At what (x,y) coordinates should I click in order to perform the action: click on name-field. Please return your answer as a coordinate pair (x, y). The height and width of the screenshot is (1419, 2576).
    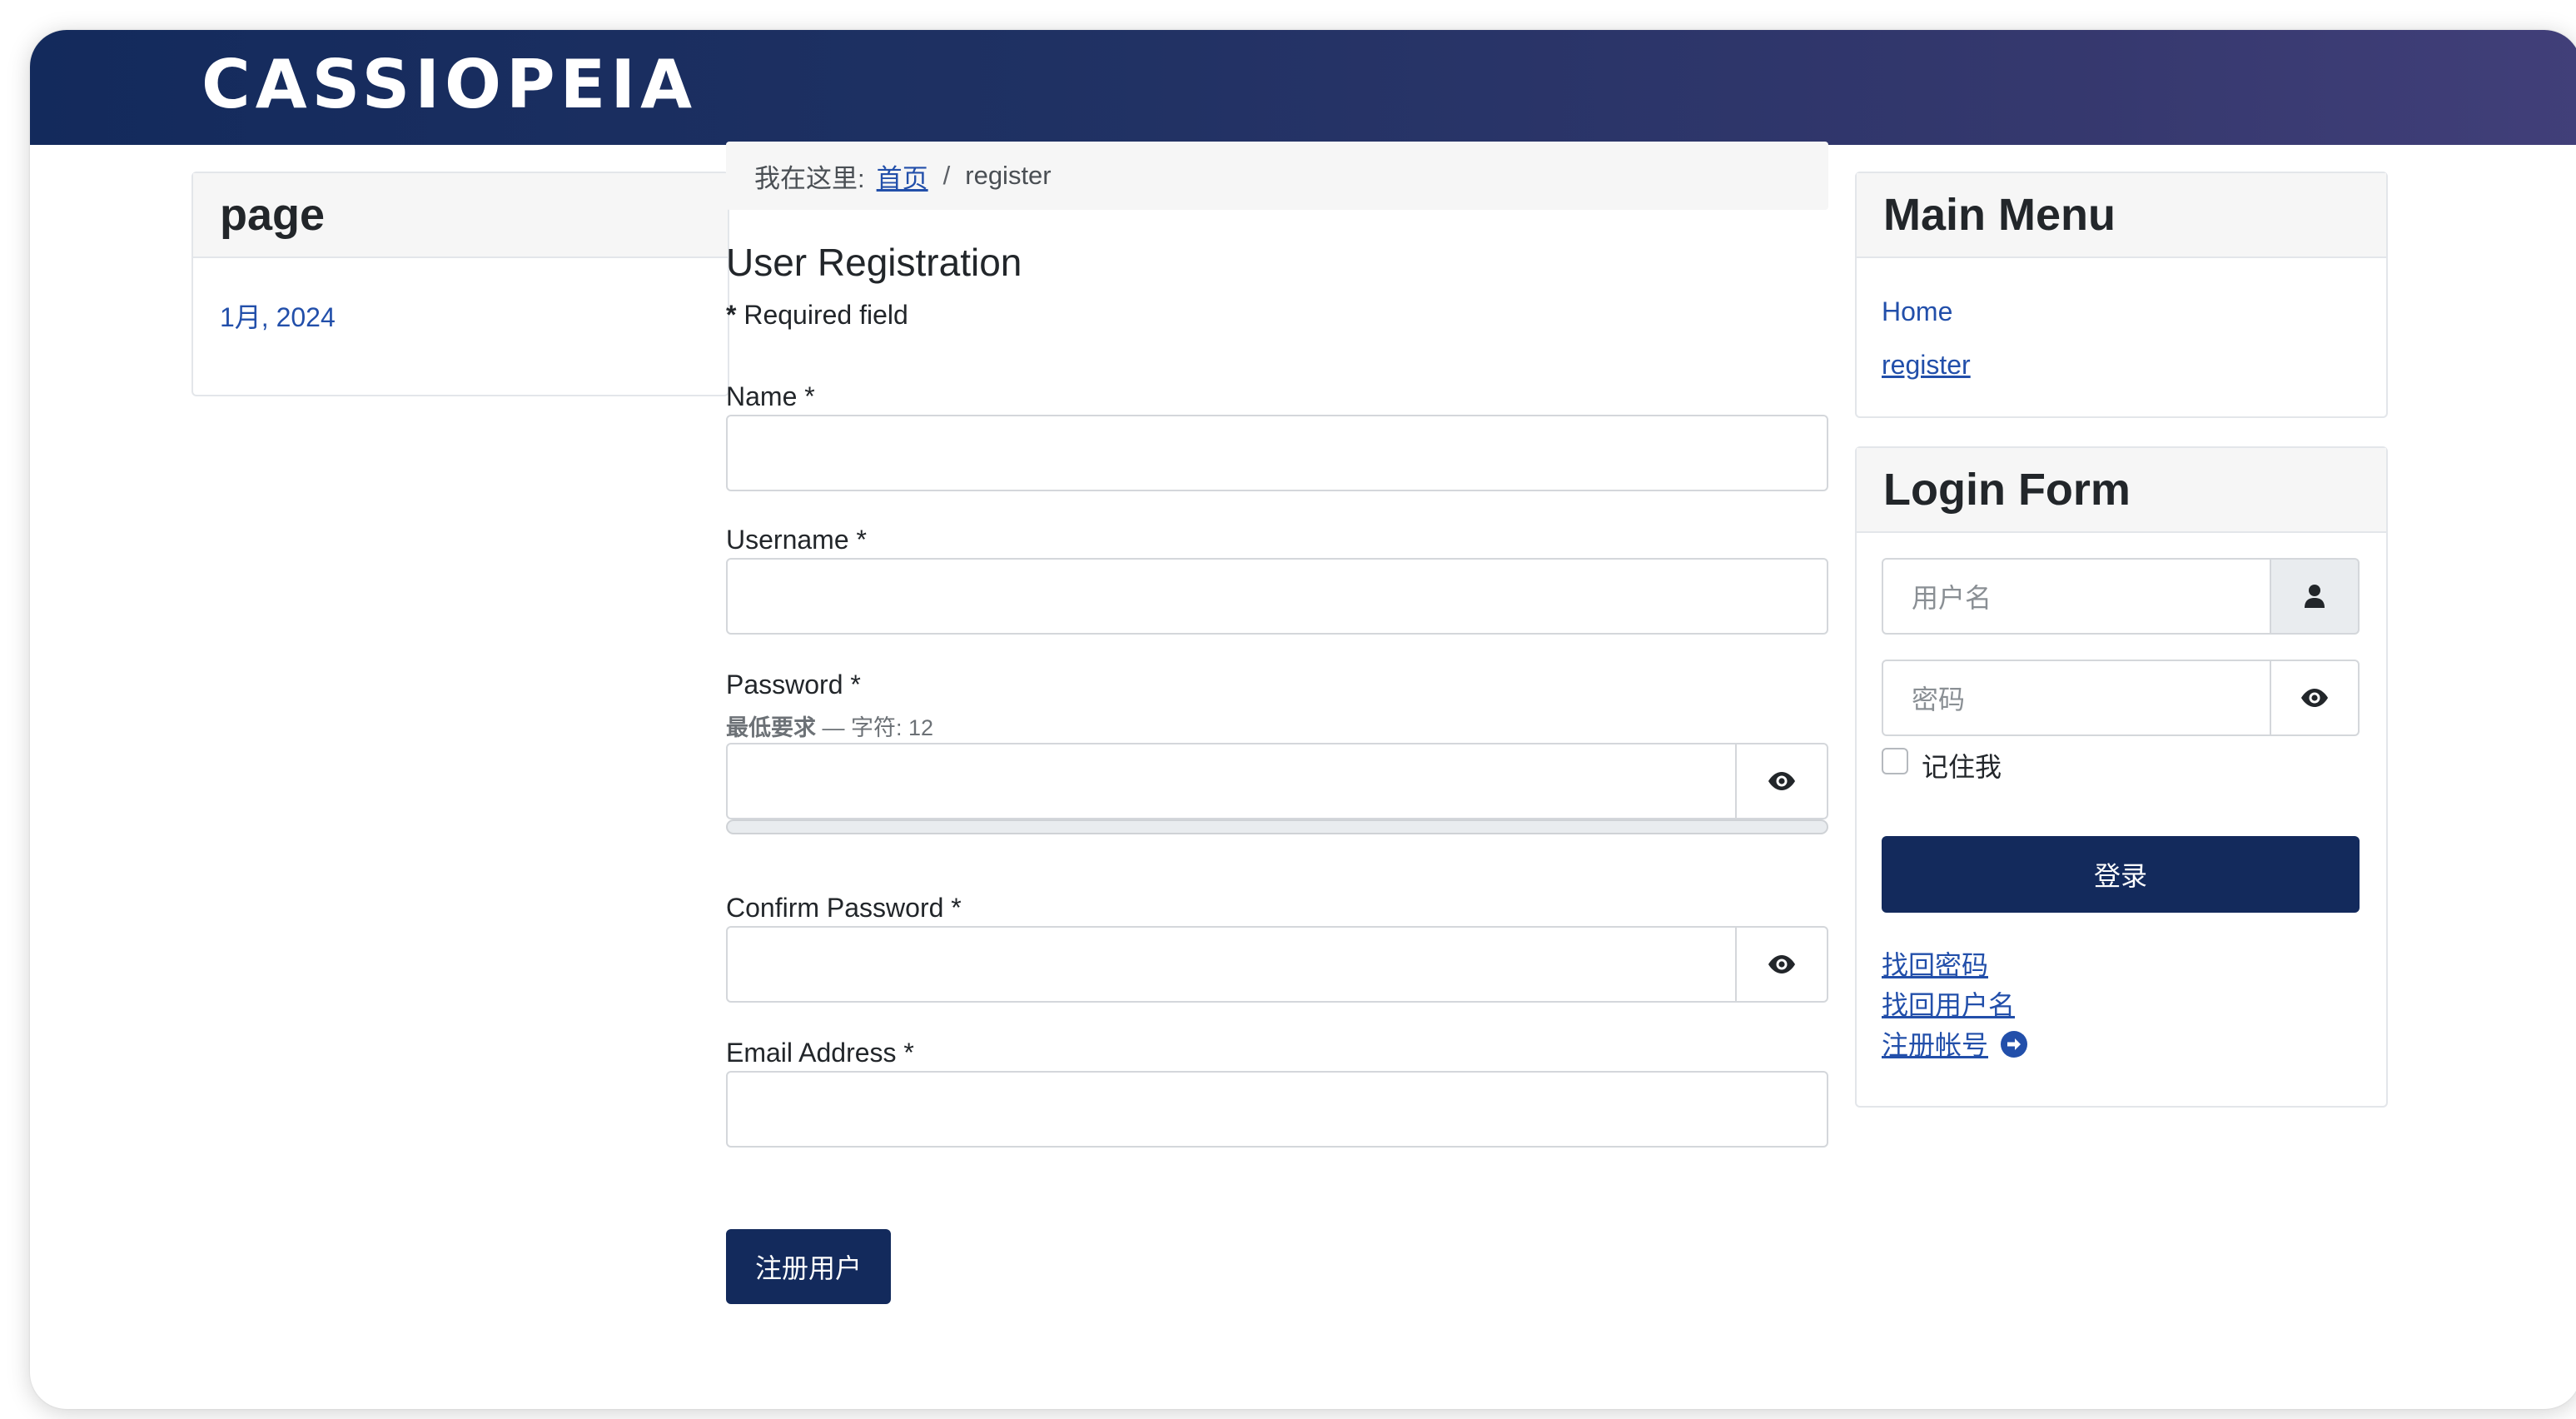
    Looking at the image, I should click on (1277, 453).